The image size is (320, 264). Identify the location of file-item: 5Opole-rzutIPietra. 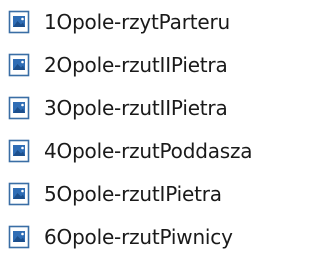
(155, 194).